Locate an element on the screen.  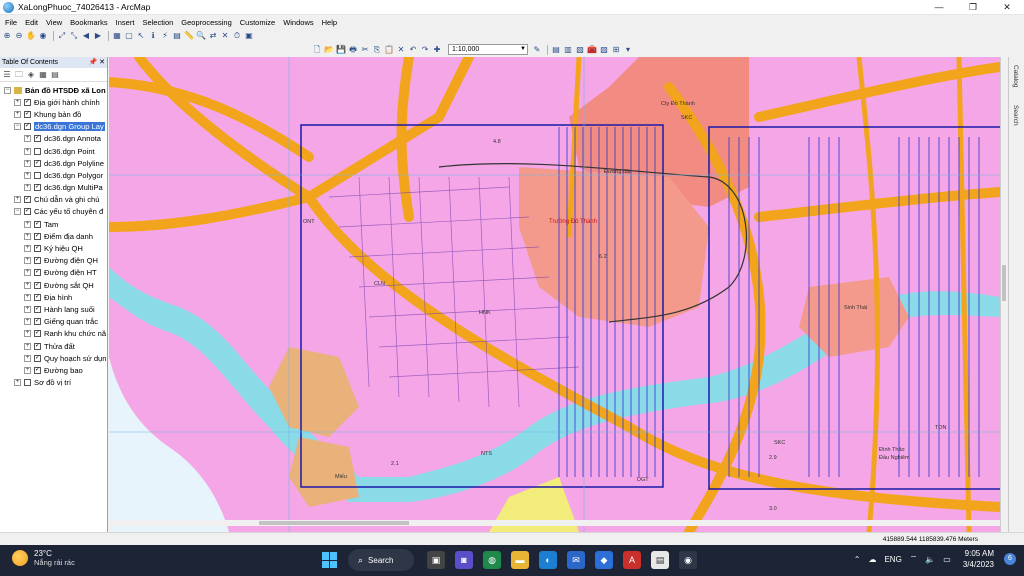
catalog-tab: Catalog is located at coordinates (1015, 76).